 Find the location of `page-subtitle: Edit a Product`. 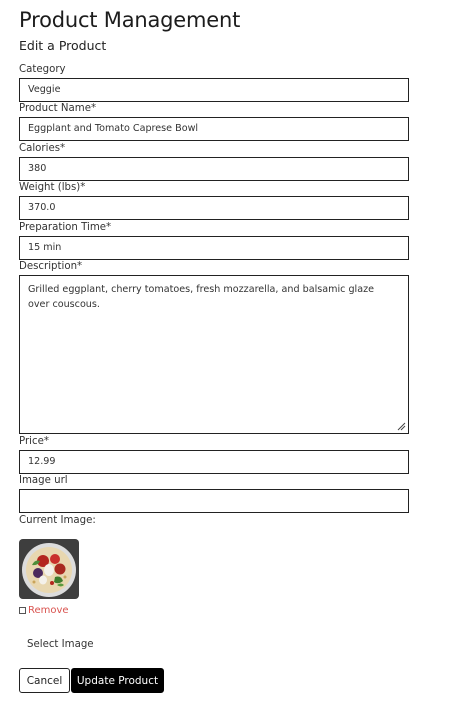

page-subtitle: Edit a Product is located at coordinates (63, 45).